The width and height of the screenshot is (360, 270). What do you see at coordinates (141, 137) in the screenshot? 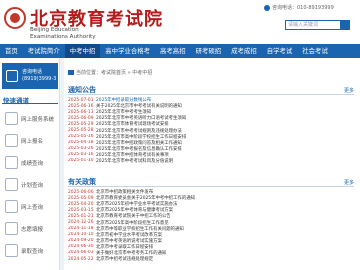
I see `item-title: 2025年北京市高中阶段学校招生工作日程安排` at bounding box center [141, 137].